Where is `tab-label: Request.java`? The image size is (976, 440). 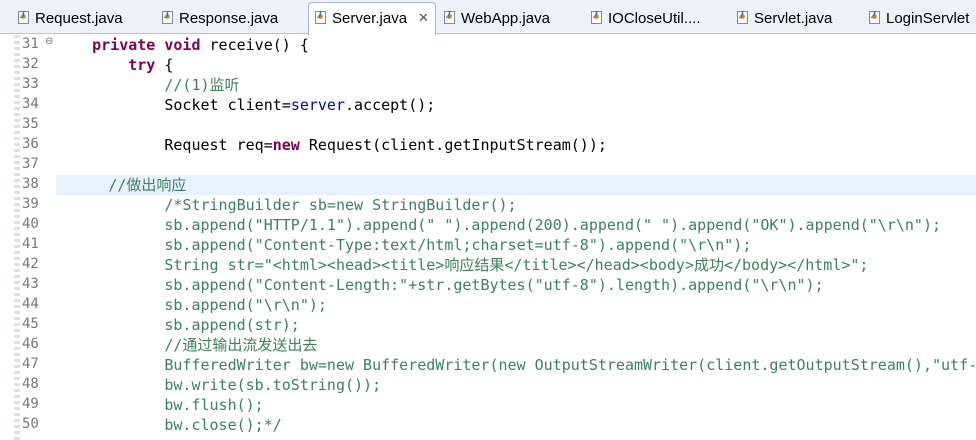
tab-label: Request.java is located at coordinates (79, 18).